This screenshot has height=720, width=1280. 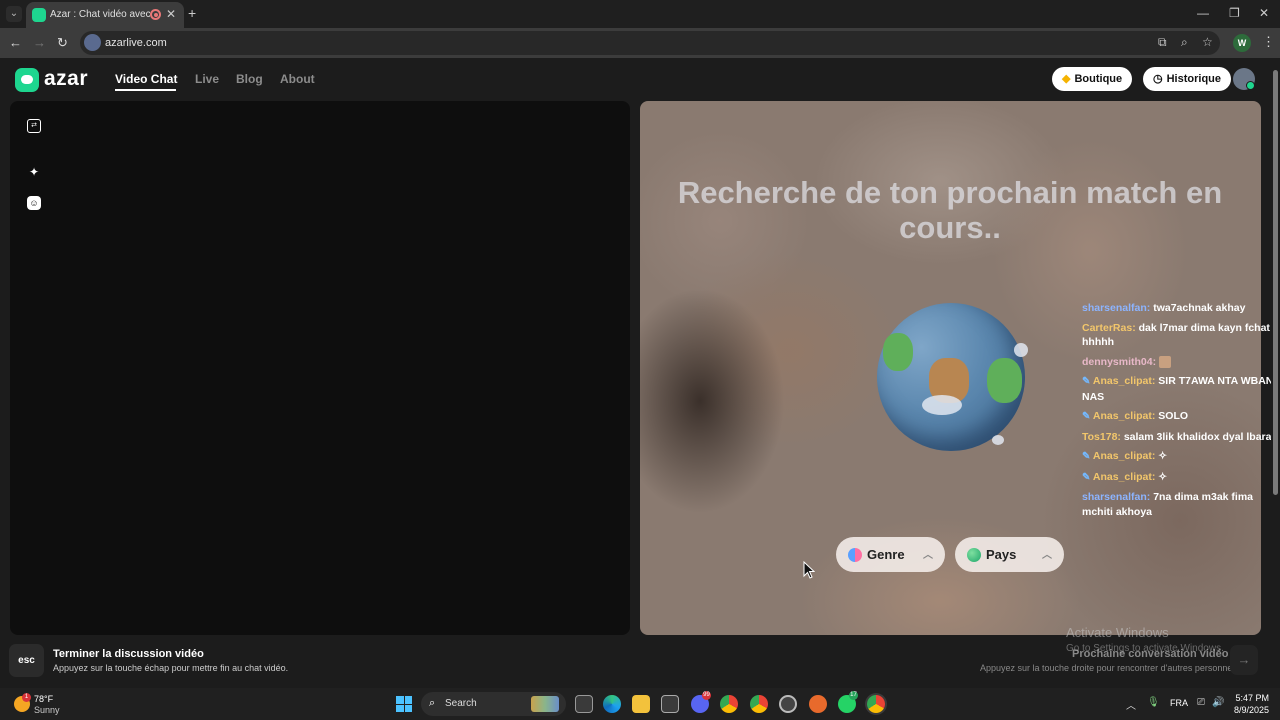 I want to click on nav-video-chat: Video Chat, so click(x=146, y=79).